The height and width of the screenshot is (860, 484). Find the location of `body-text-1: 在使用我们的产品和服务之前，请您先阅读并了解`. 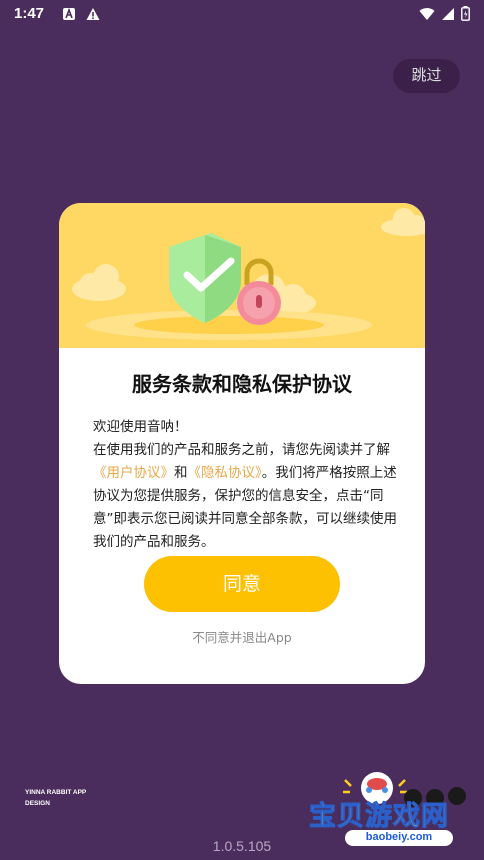

body-text-1: 在使用我们的产品和服务之前，请您先阅读并了解 is located at coordinates (241, 450).